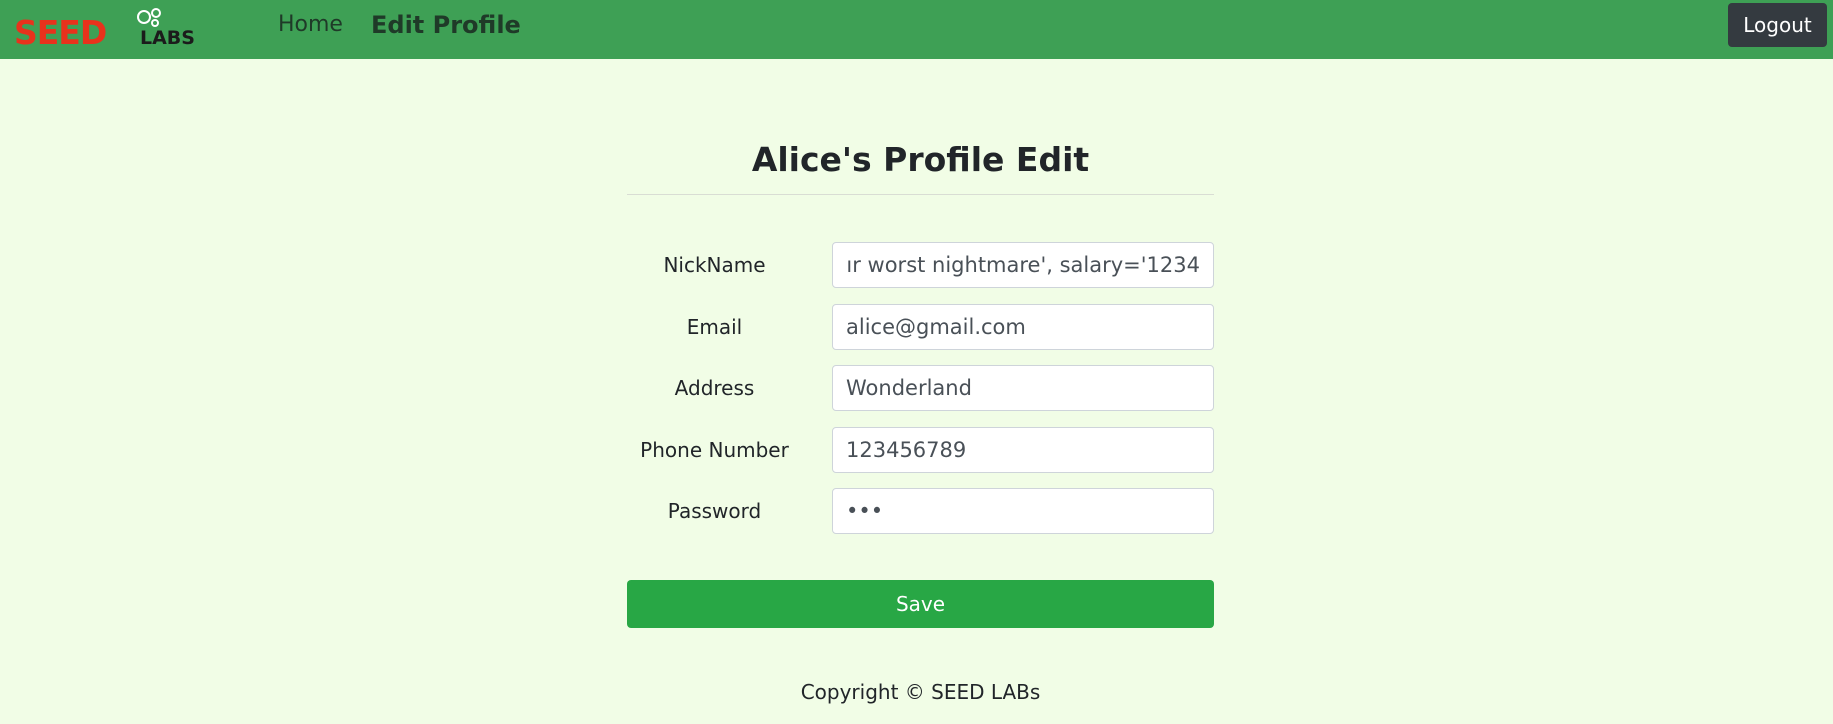 The image size is (1833, 724). I want to click on password-row: Password, so click(920, 511).